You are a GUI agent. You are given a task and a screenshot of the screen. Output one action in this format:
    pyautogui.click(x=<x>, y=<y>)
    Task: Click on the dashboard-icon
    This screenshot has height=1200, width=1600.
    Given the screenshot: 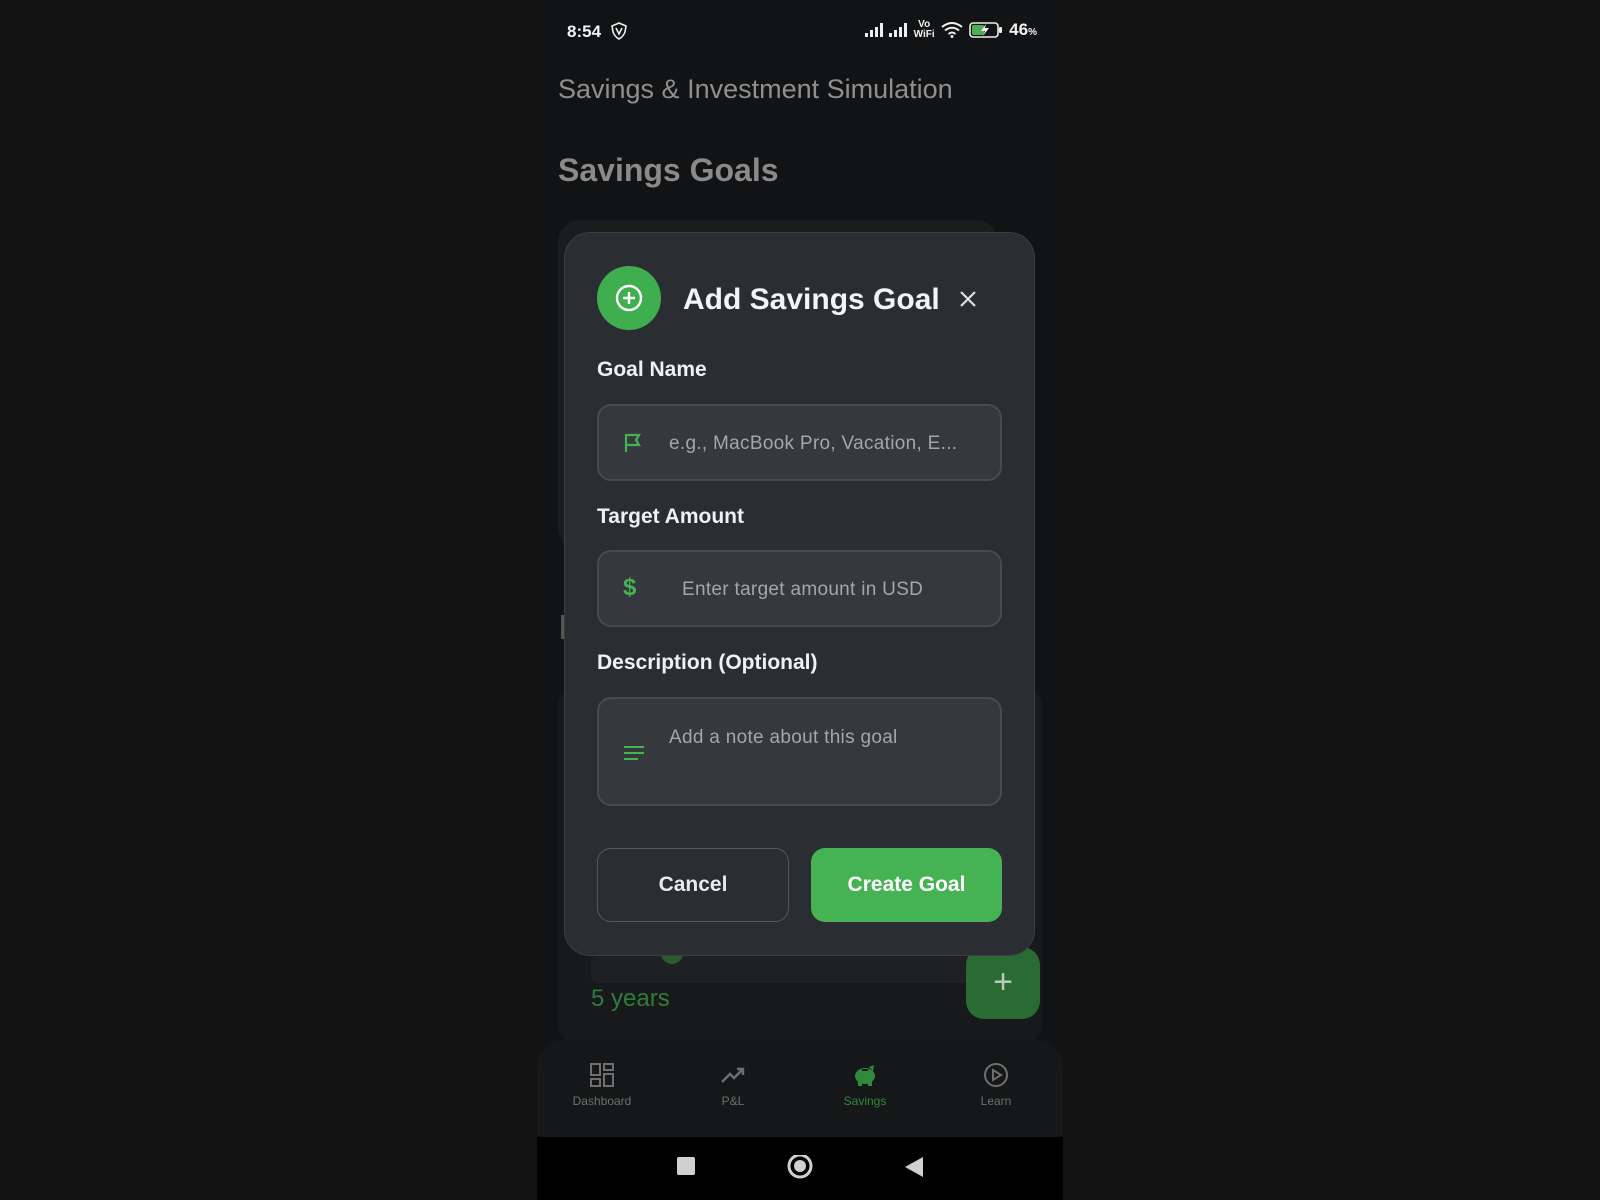 What is the action you would take?
    pyautogui.click(x=602, y=1075)
    